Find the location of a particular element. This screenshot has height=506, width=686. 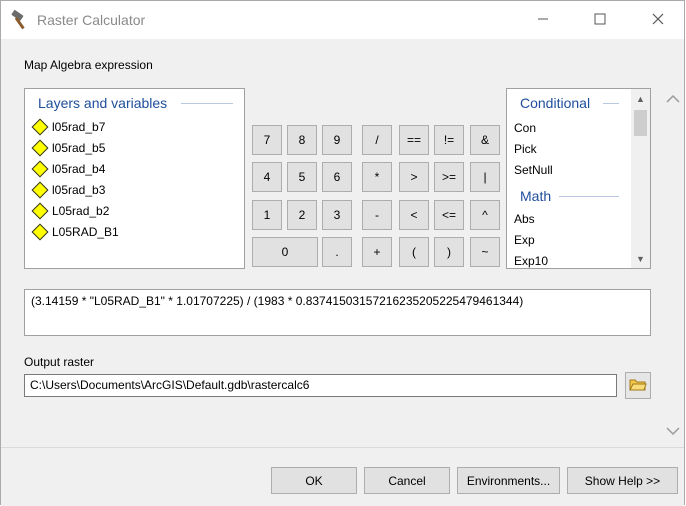

calc-key: 3 is located at coordinates (337, 215).